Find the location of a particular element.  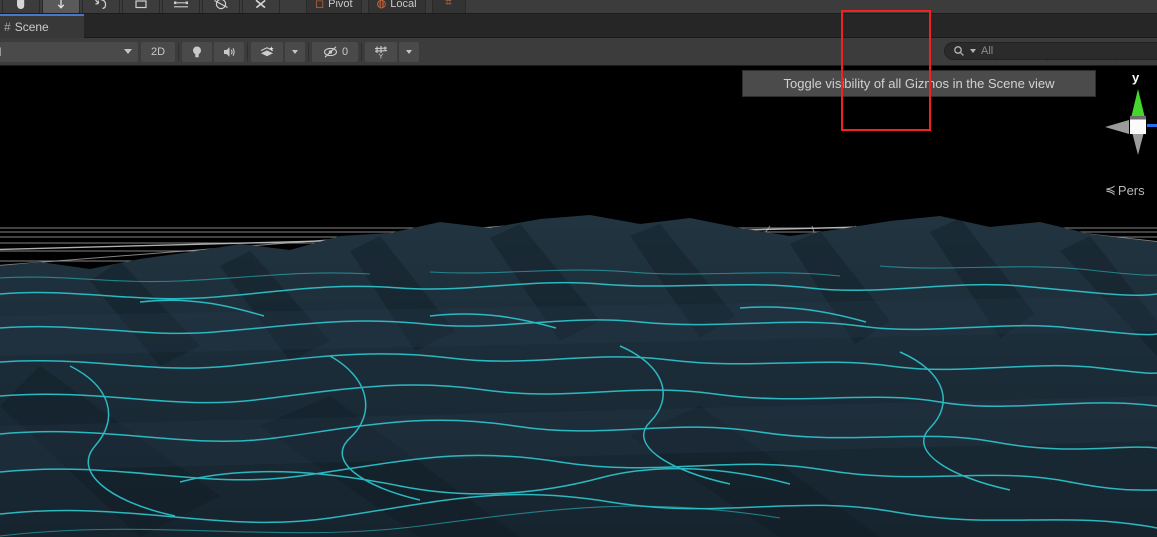

lightbulb-icon is located at coordinates (197, 51).